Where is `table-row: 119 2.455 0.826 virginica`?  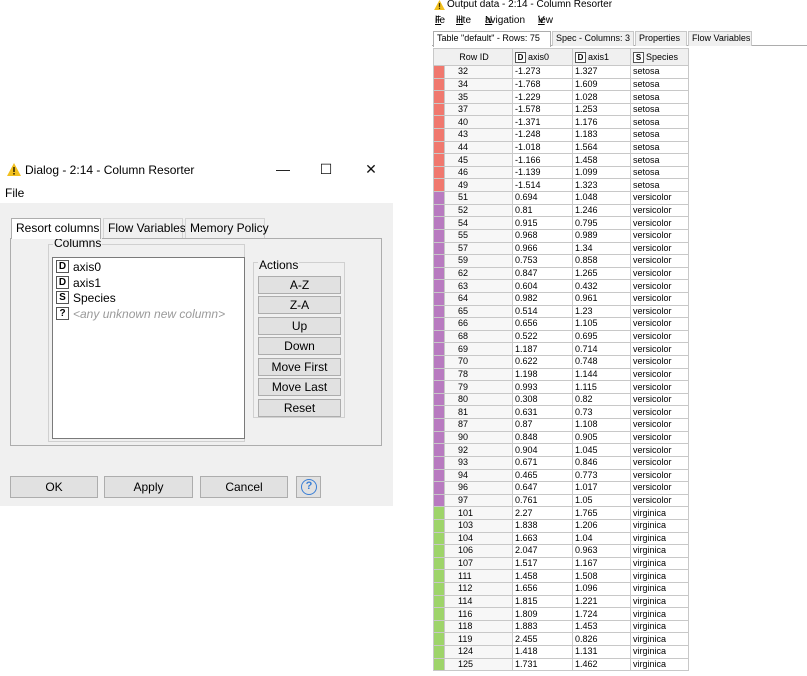
table-row: 119 2.455 0.826 virginica is located at coordinates (561, 639).